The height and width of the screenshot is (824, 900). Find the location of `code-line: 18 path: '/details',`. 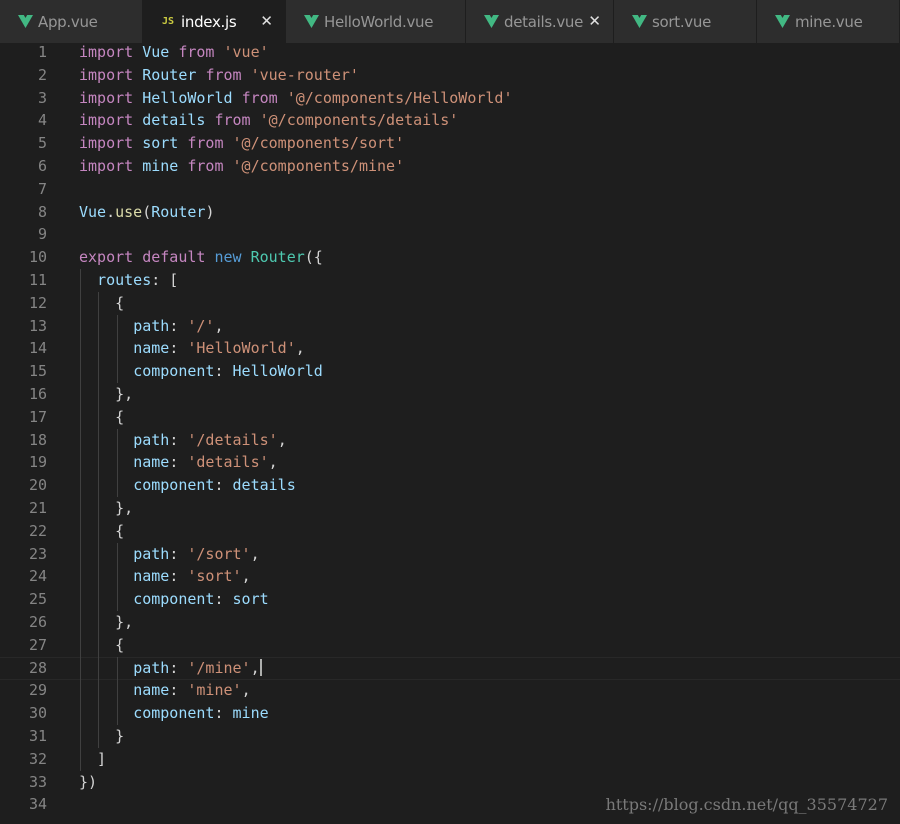

code-line: 18 path: '/details', is located at coordinates (450, 440).